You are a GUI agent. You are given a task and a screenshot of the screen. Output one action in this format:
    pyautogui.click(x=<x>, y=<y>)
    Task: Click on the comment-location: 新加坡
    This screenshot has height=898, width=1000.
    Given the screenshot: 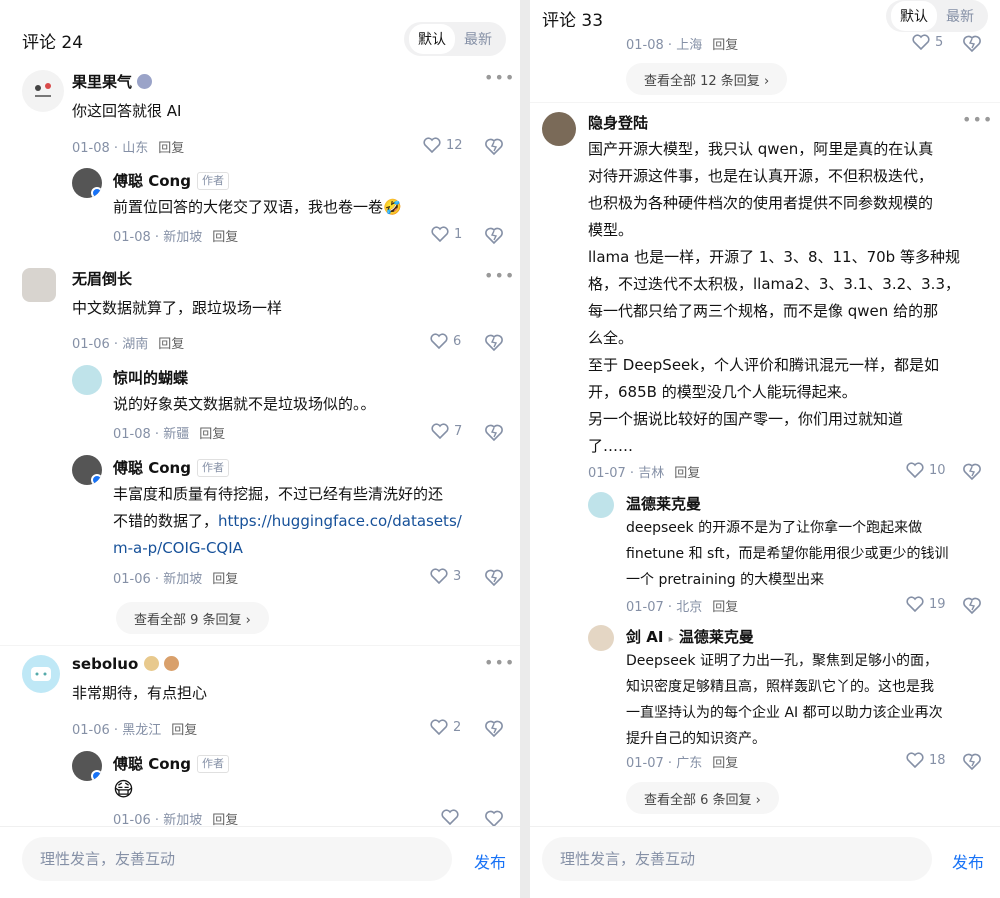 What is the action you would take?
    pyautogui.click(x=183, y=579)
    